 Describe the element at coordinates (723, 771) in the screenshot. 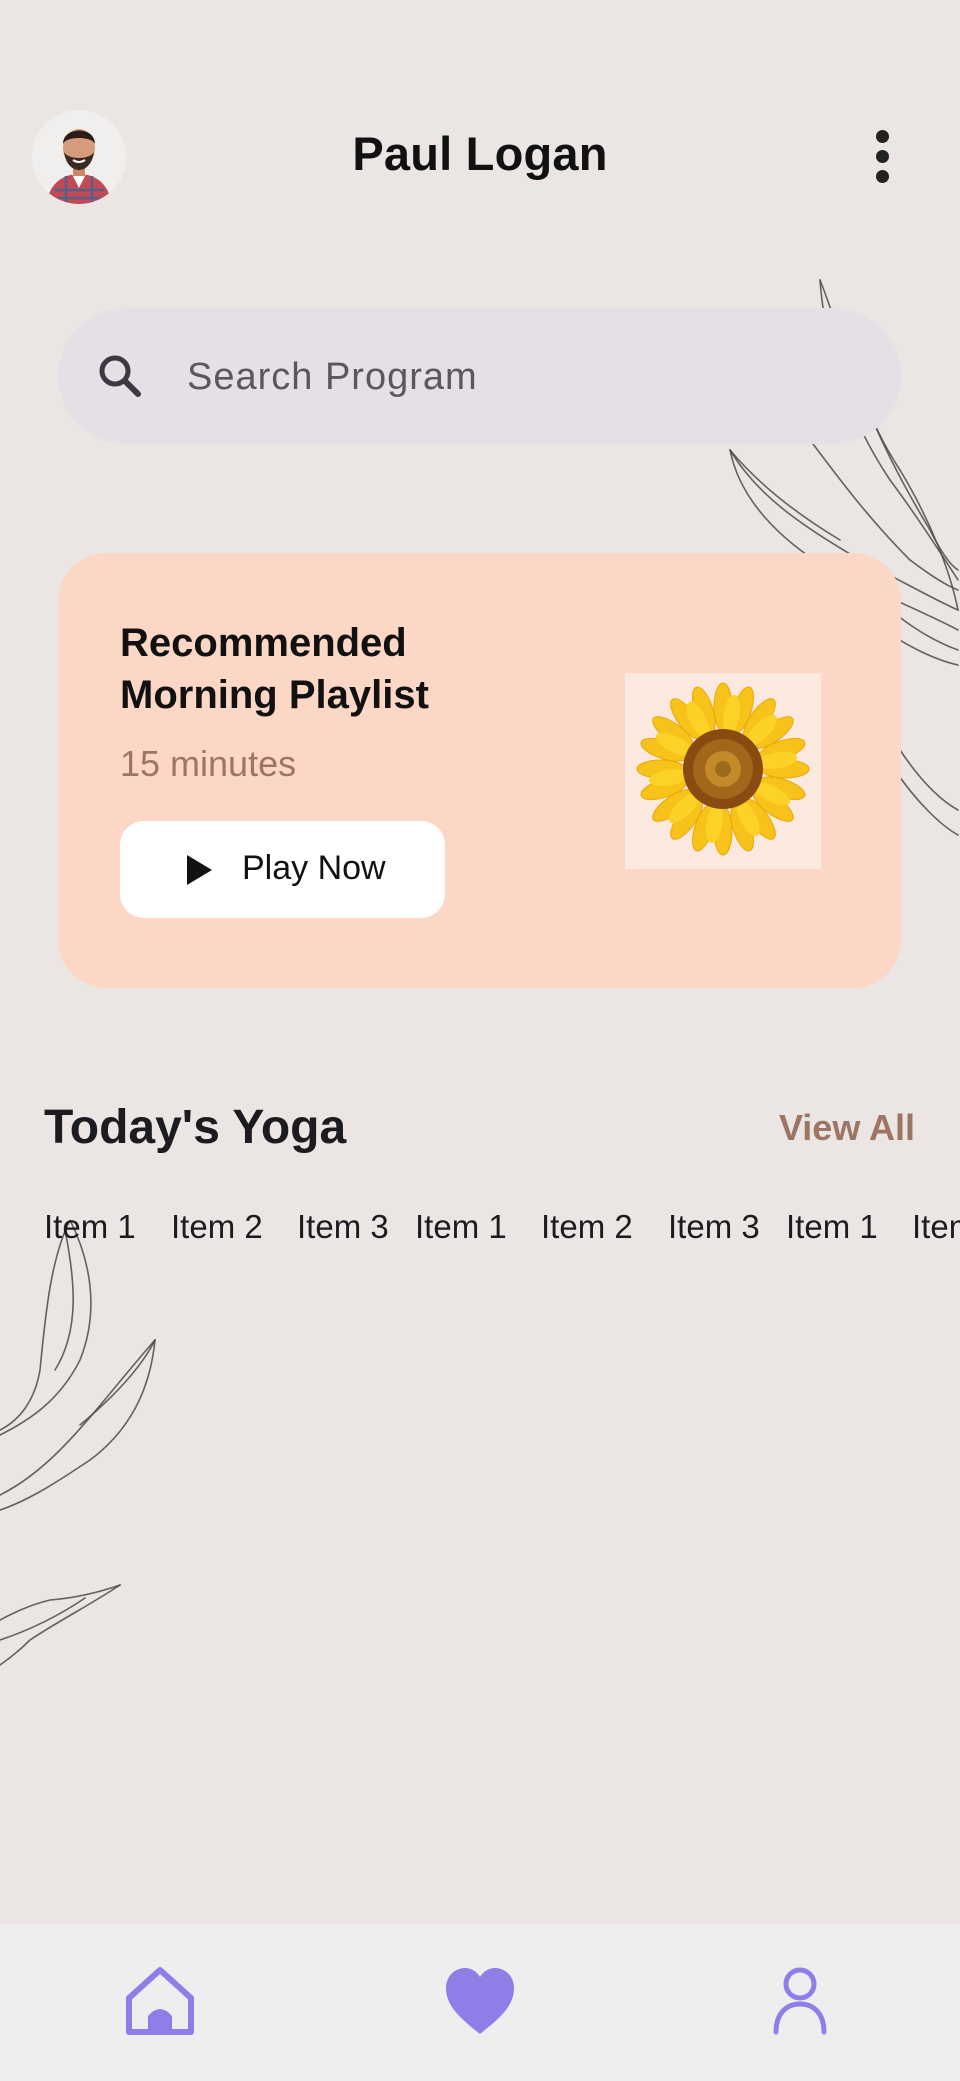

I see `sunflower-image` at that location.